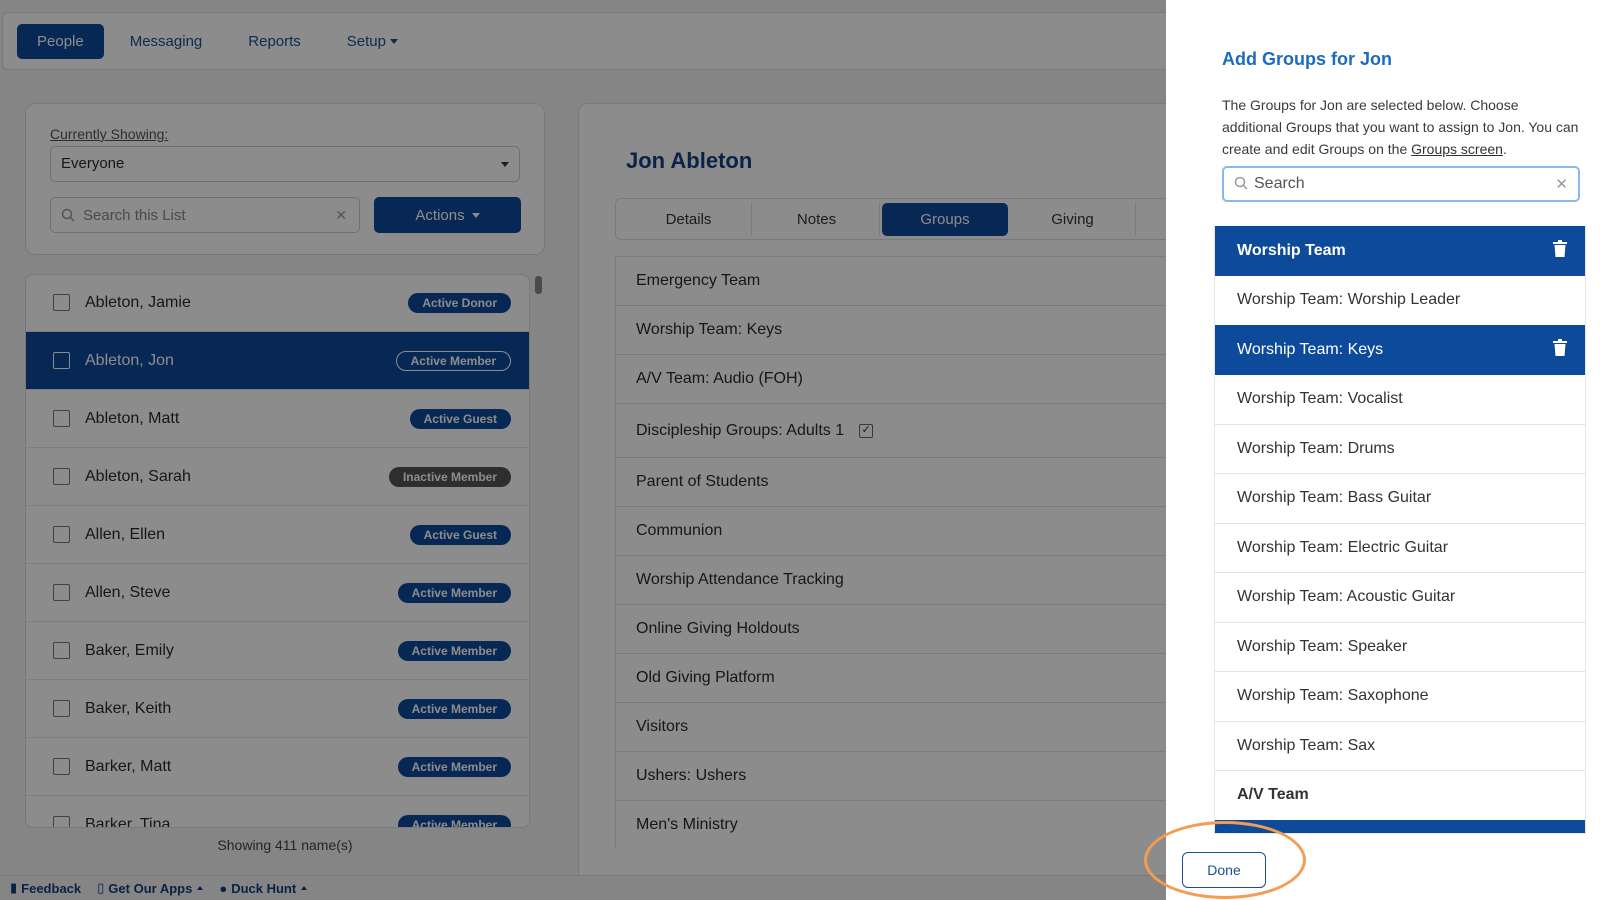 Image resolution: width=1600 pixels, height=900 pixels. I want to click on clear-icon: ✕, so click(1561, 184).